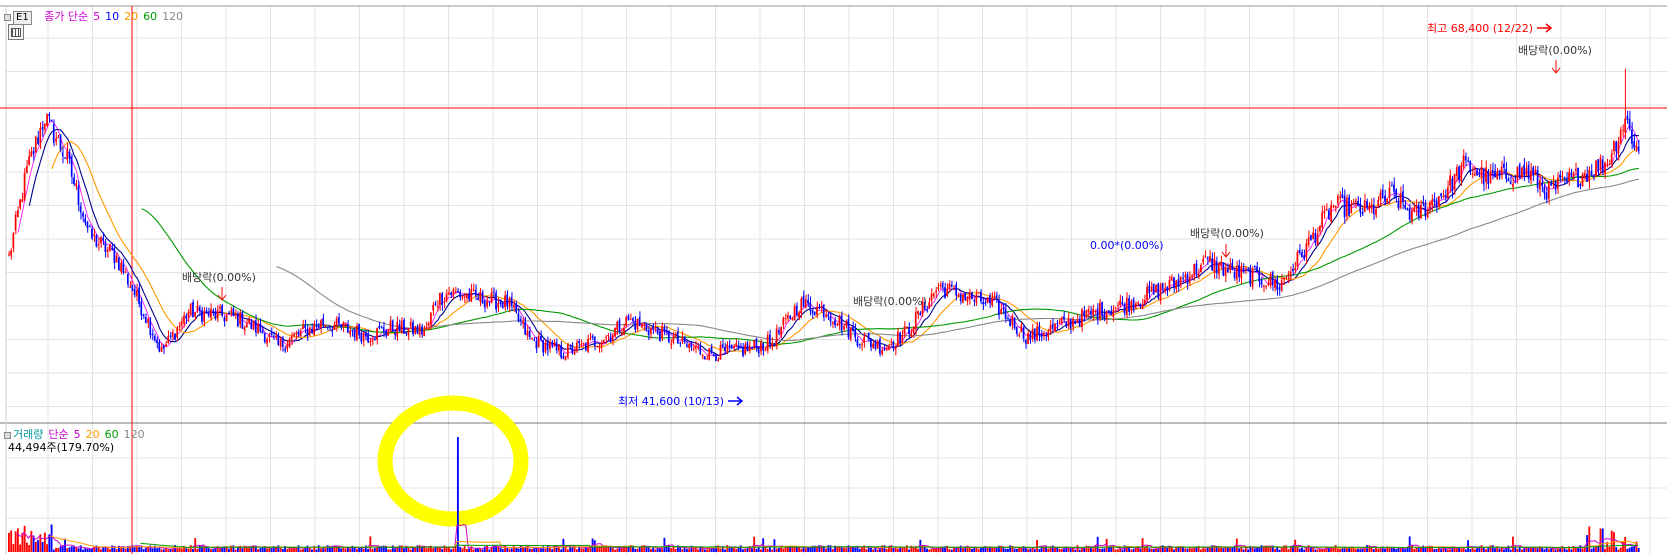  I want to click on volume-toggle-icon, so click(7, 435).